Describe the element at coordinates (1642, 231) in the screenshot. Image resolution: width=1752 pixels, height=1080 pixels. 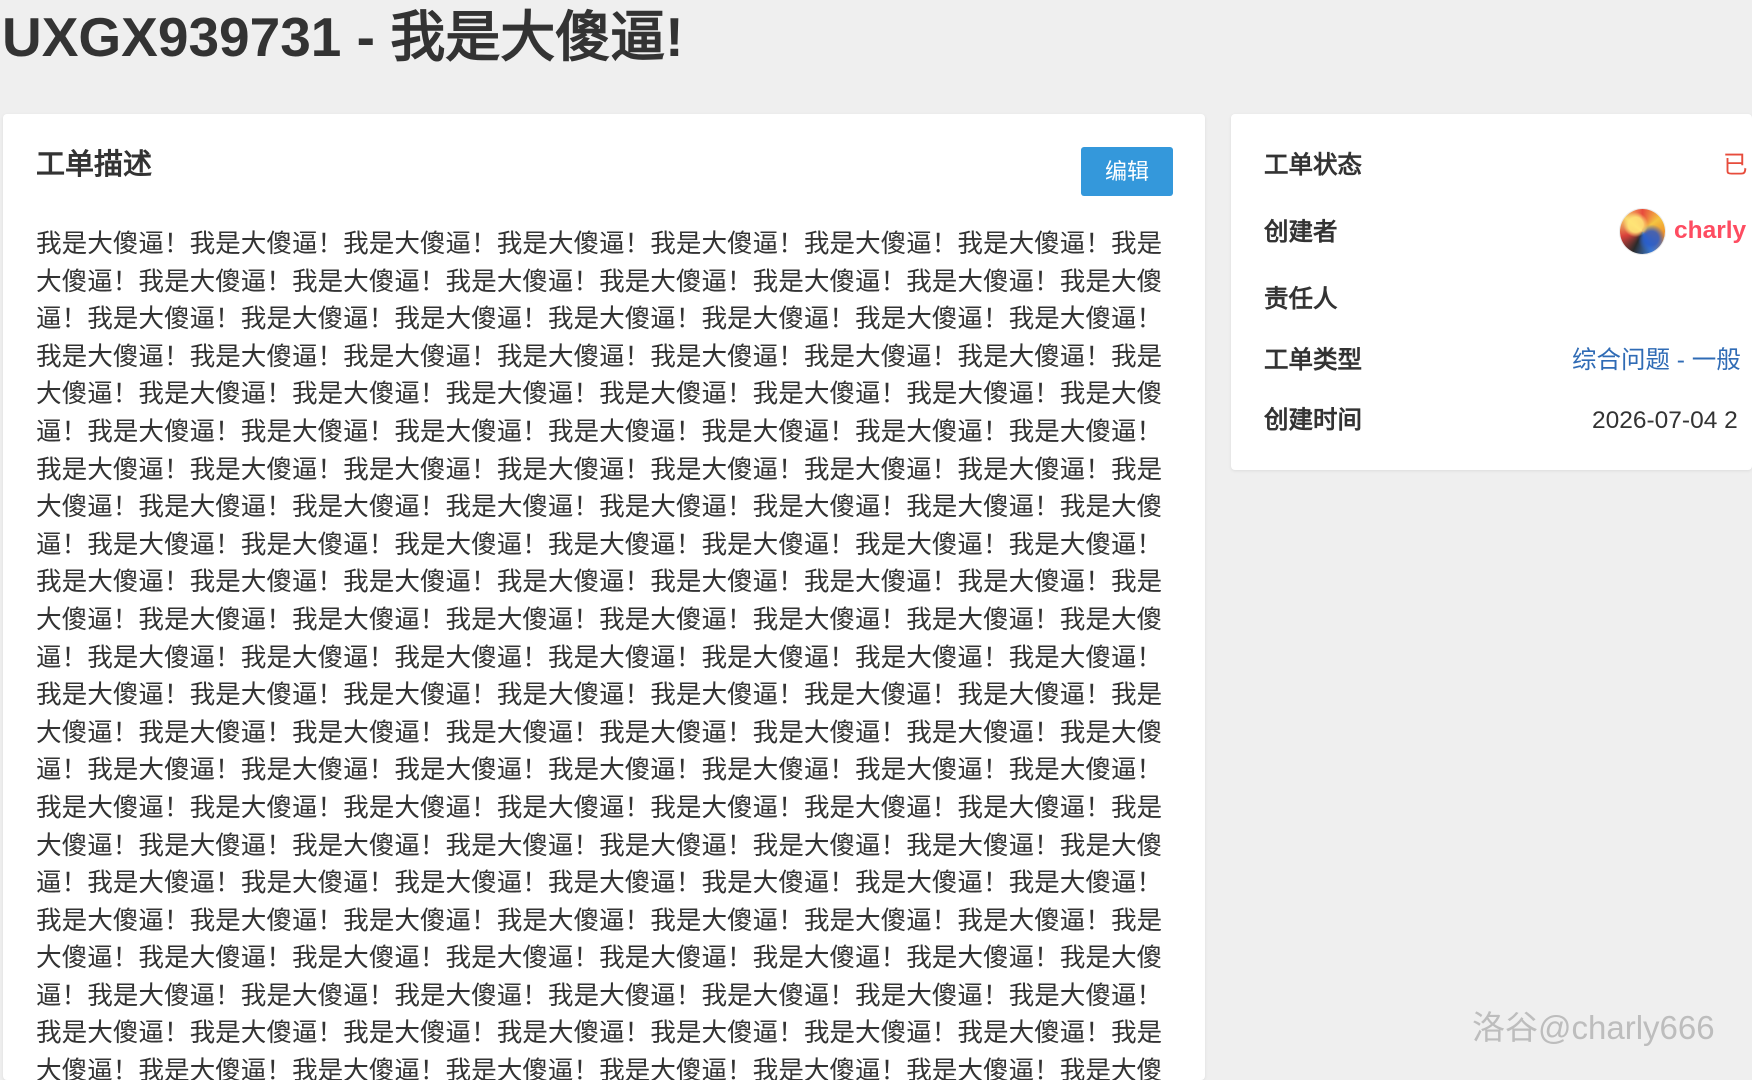
I see `user-avatar-icon` at that location.